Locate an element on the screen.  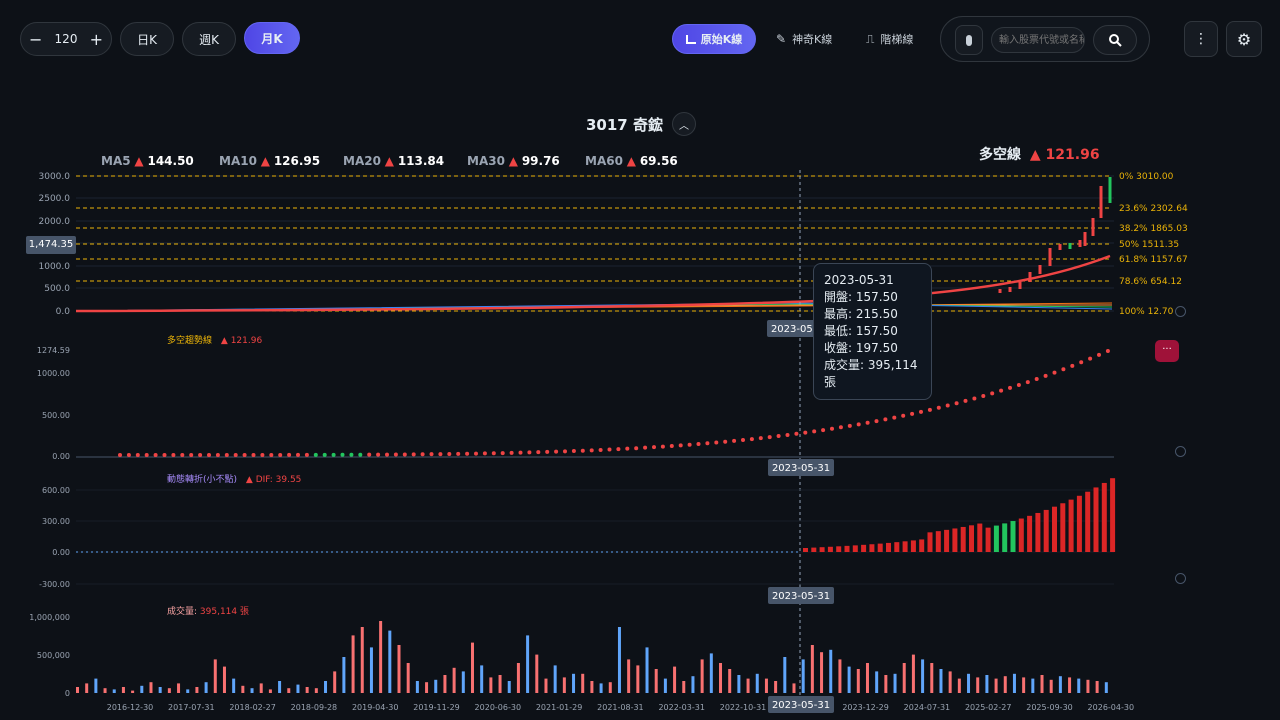
panel2-tick-label: 1000.00 is located at coordinates (53, 373).